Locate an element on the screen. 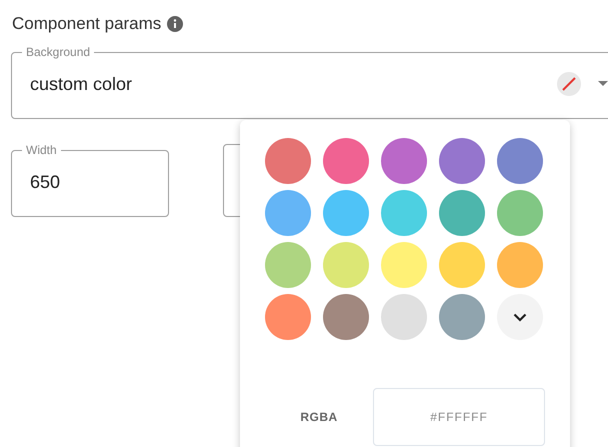 Image resolution: width=608 pixels, height=447 pixels. field-label: Background is located at coordinates (58, 52).